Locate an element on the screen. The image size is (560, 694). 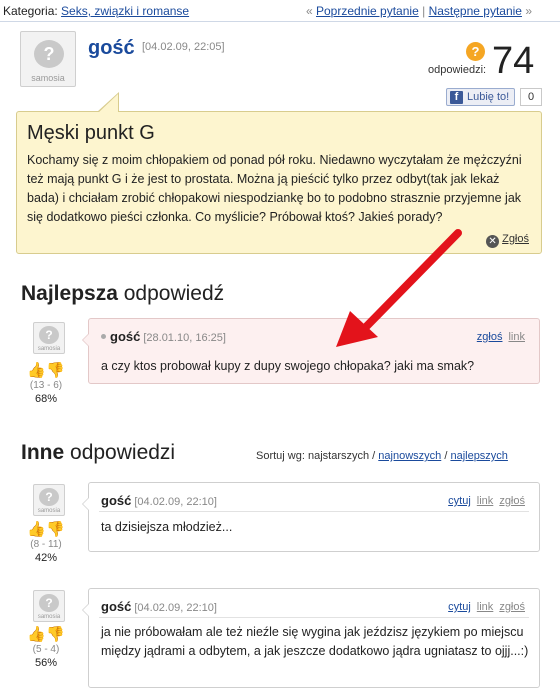
best-heading-rest: odpowiedź is located at coordinates (174, 293).